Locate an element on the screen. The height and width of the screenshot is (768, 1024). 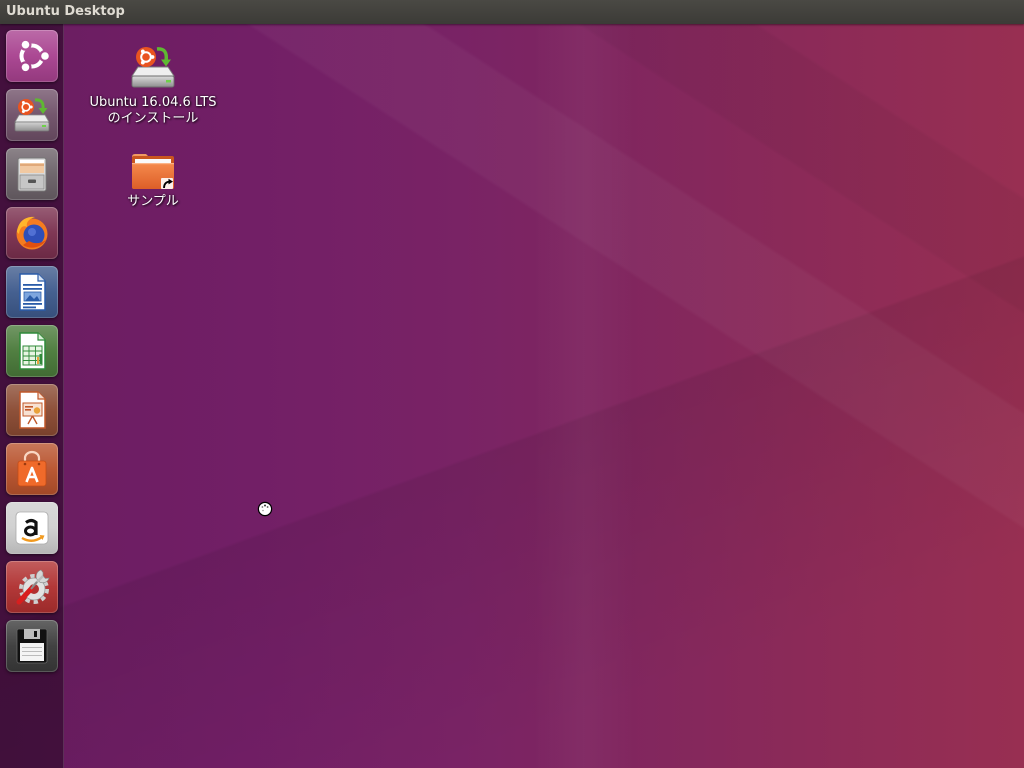
launcher-item-dash is located at coordinates (32, 56).